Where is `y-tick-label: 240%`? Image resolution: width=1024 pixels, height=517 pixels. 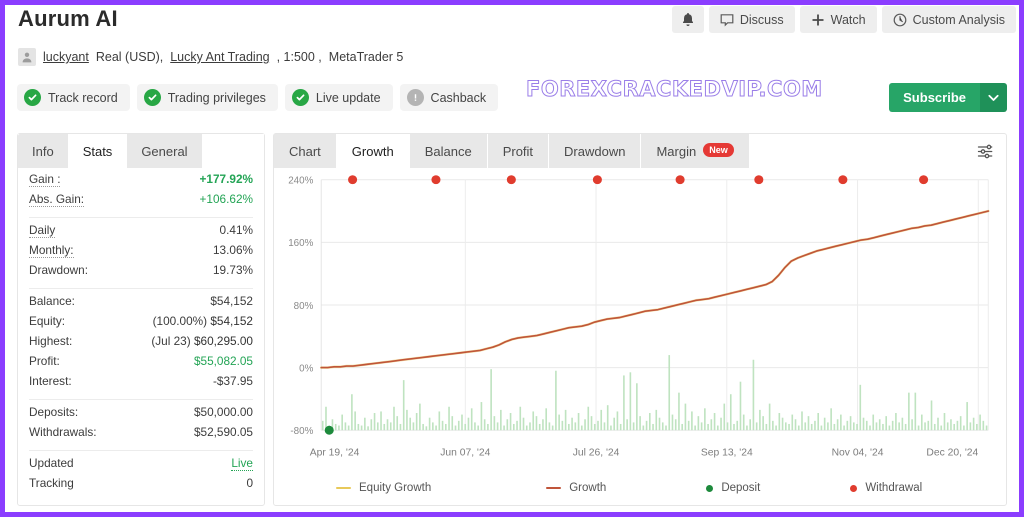 y-tick-label: 240% is located at coordinates (300, 181).